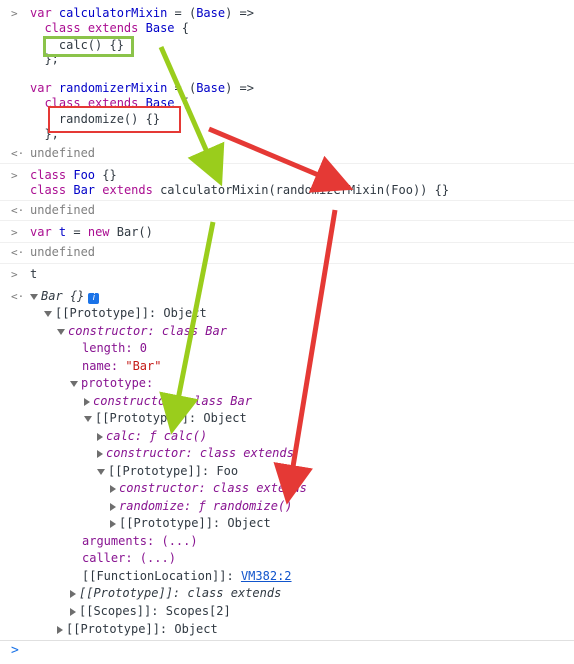  Describe the element at coordinates (33, 274) in the screenshot. I see `code-line: t` at that location.